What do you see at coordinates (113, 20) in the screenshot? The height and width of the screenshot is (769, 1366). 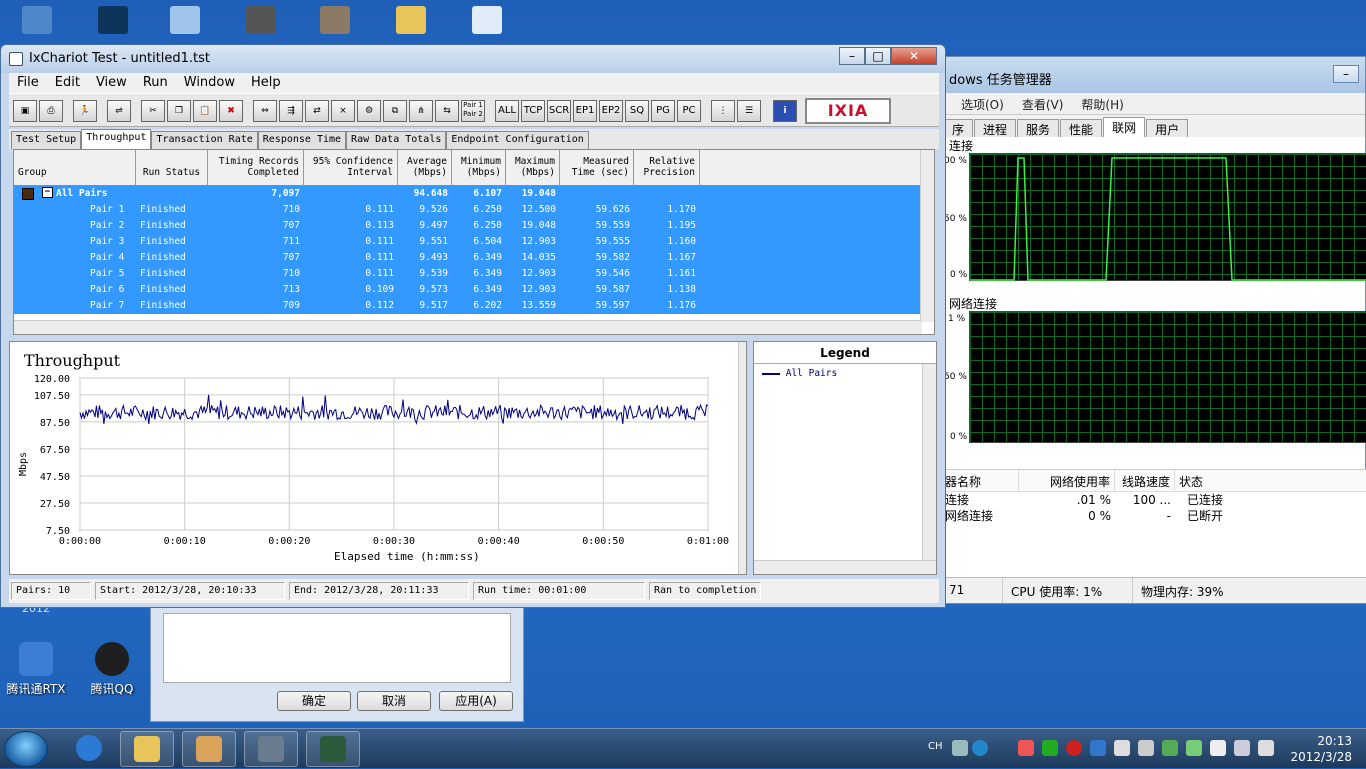 I see `photoshop-icon` at bounding box center [113, 20].